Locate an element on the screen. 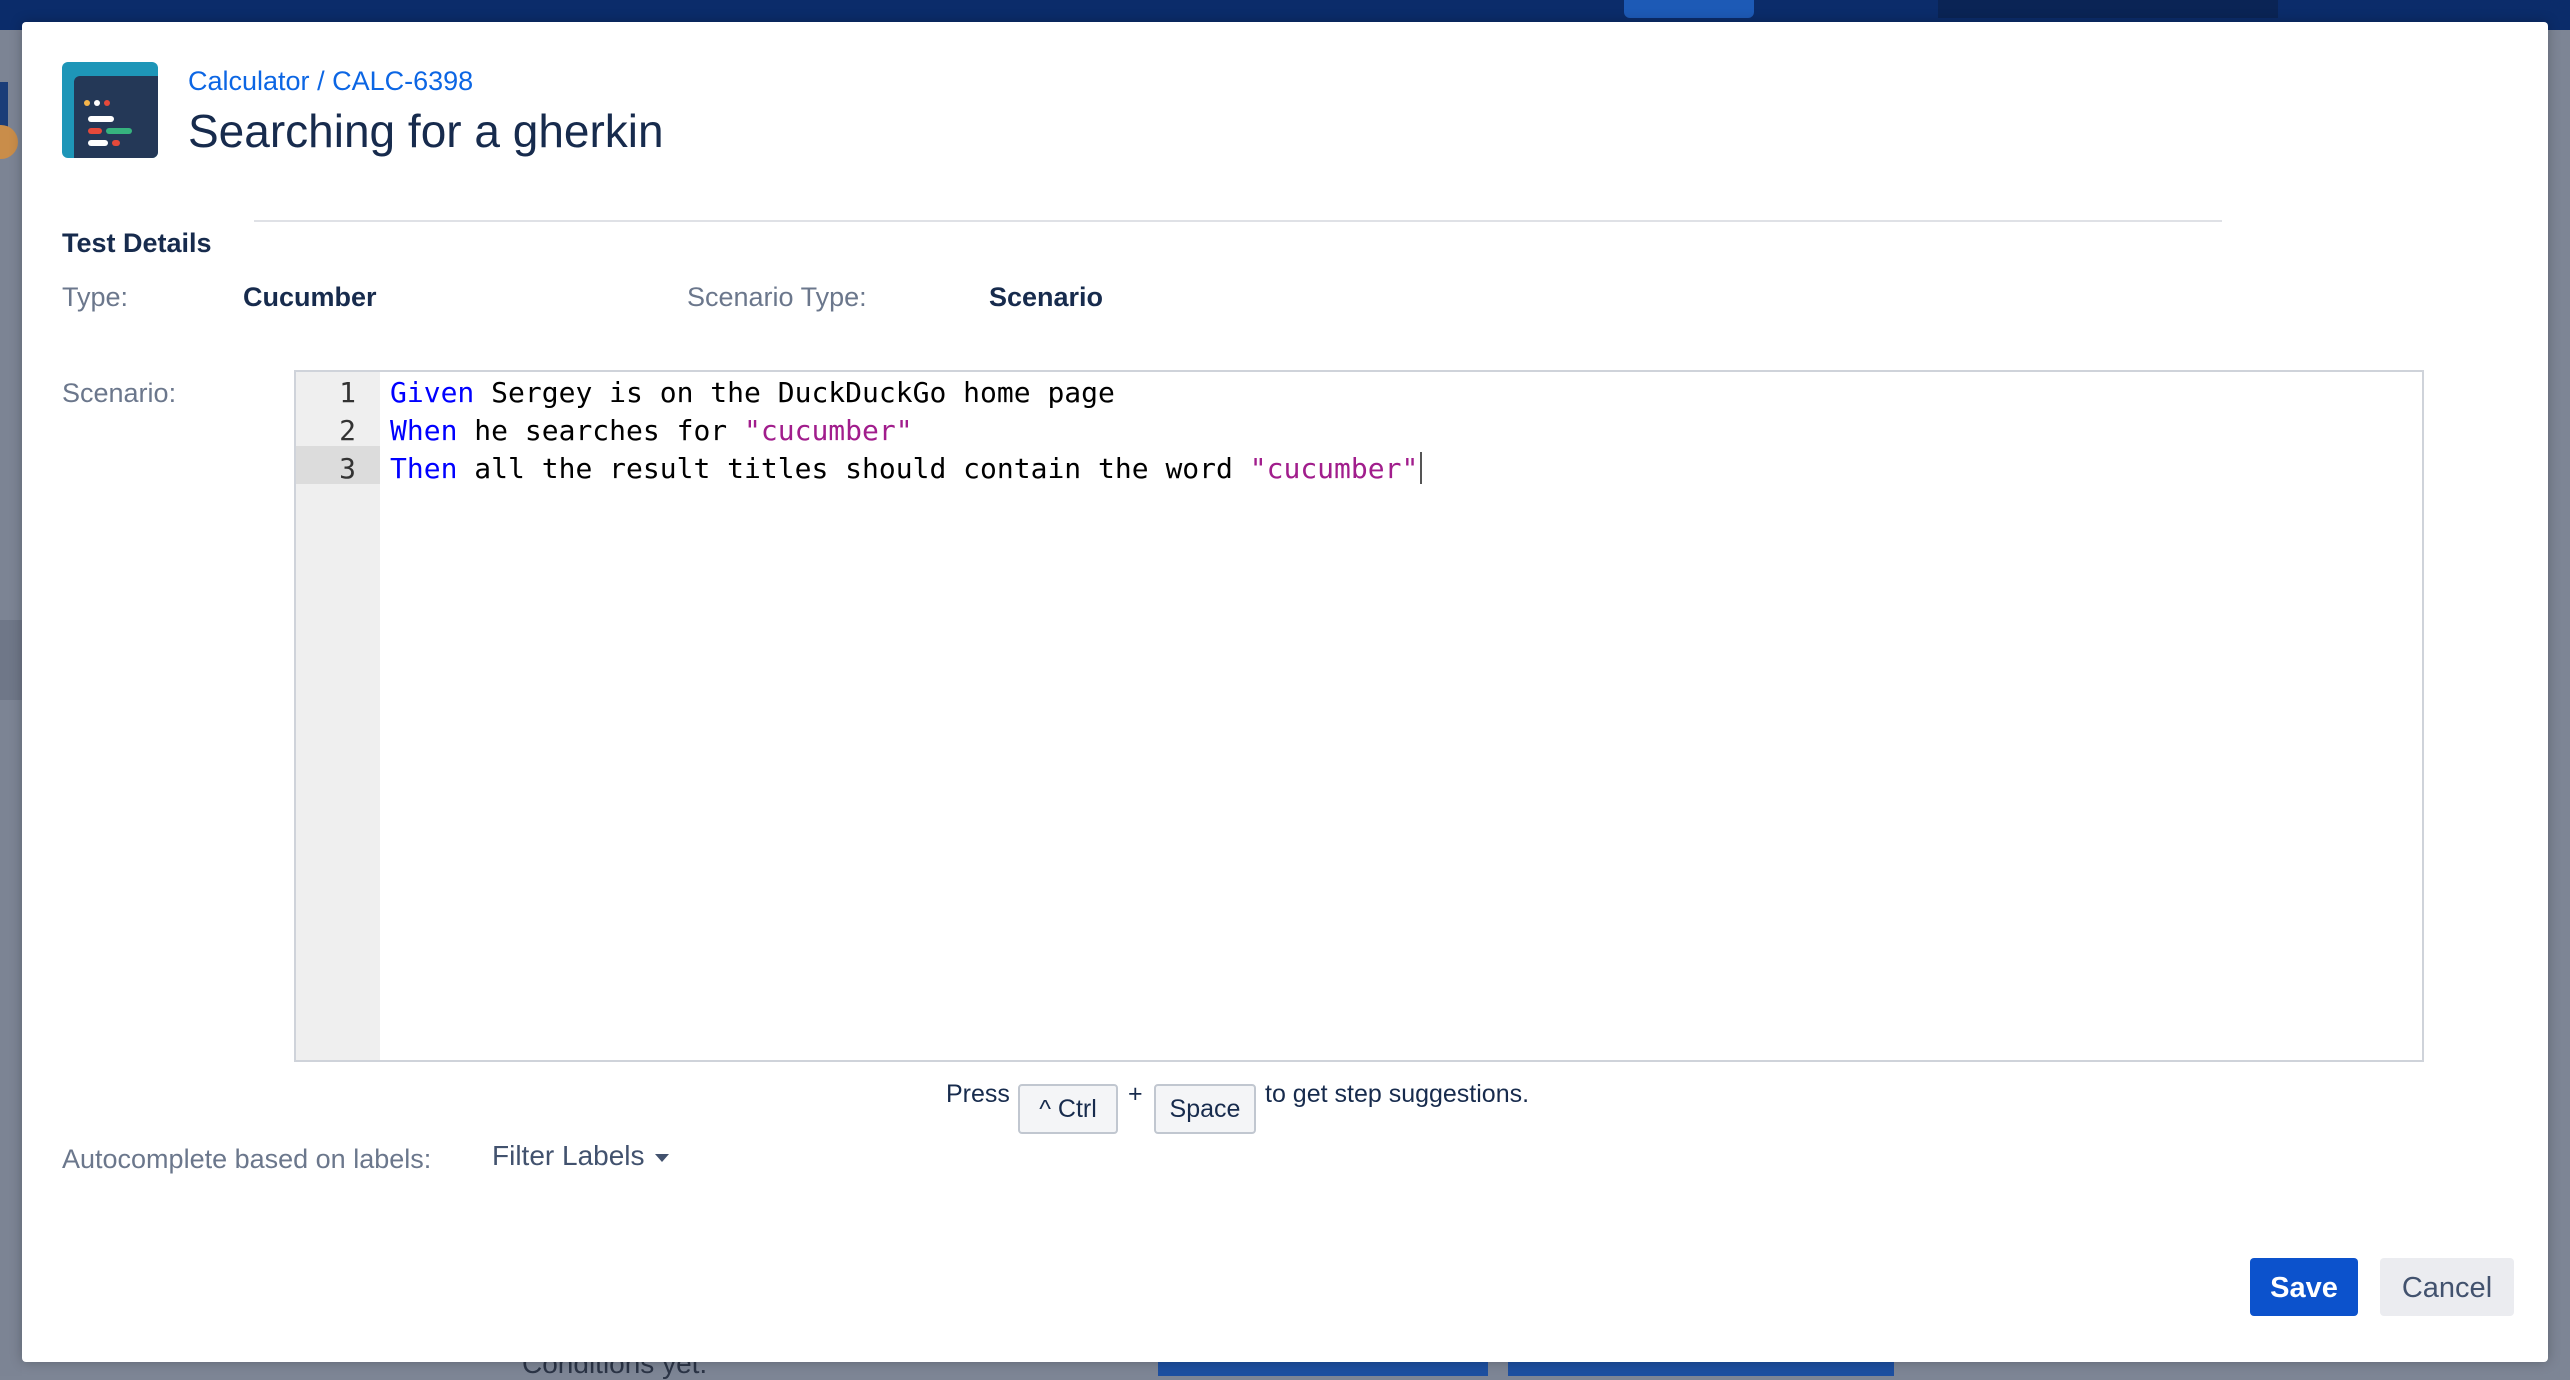  chevron-down-icon is located at coordinates (661, 1157).